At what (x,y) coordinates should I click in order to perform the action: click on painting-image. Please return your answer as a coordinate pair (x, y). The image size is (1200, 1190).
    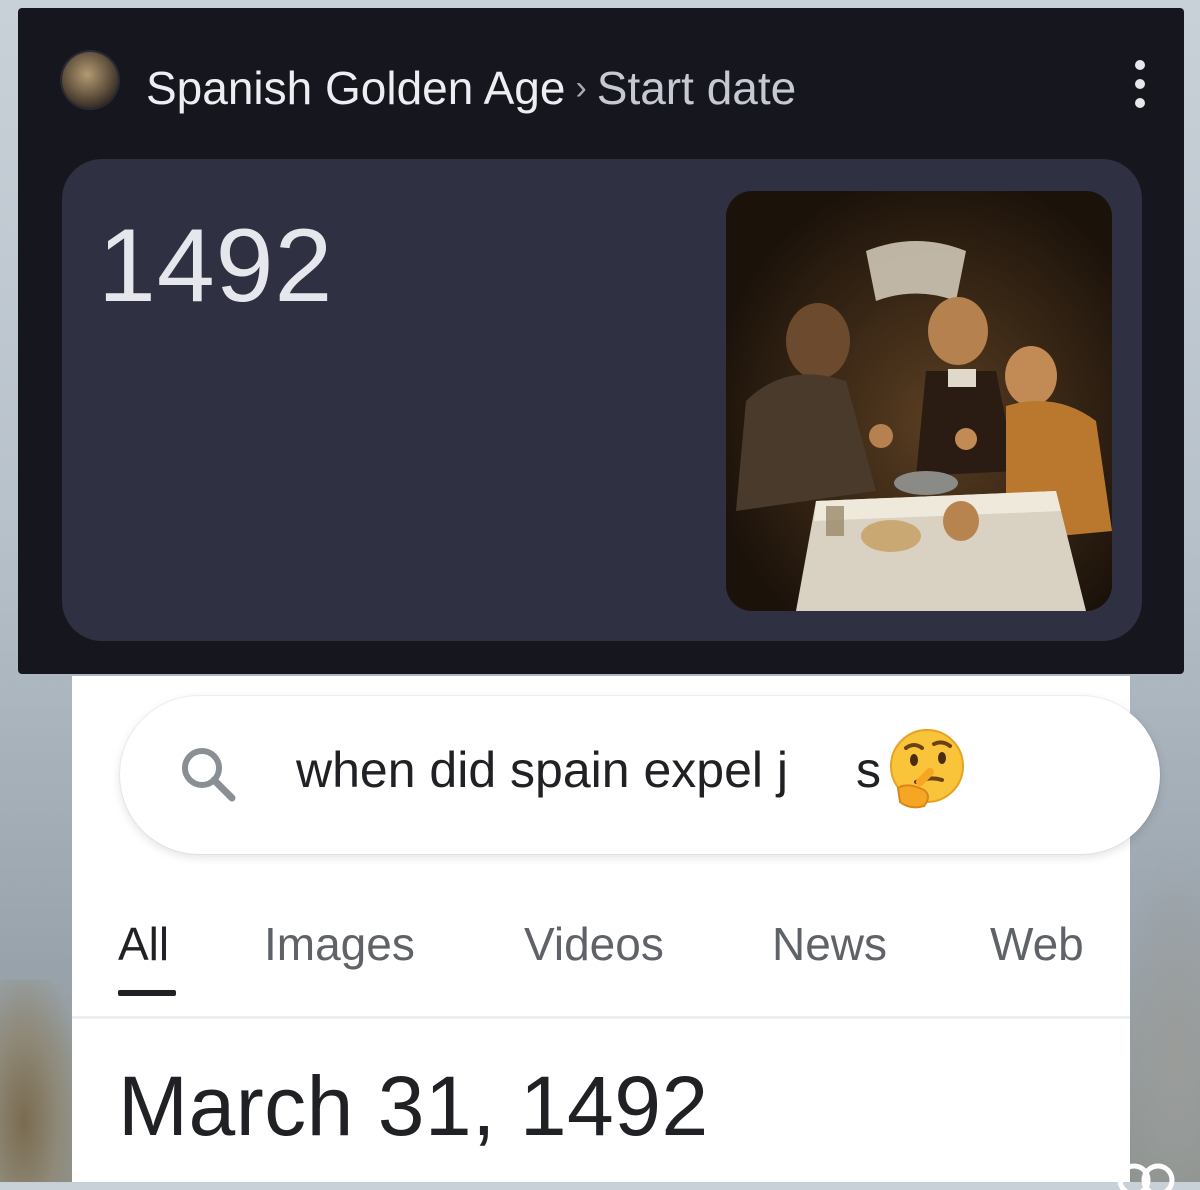
    Looking at the image, I should click on (919, 401).